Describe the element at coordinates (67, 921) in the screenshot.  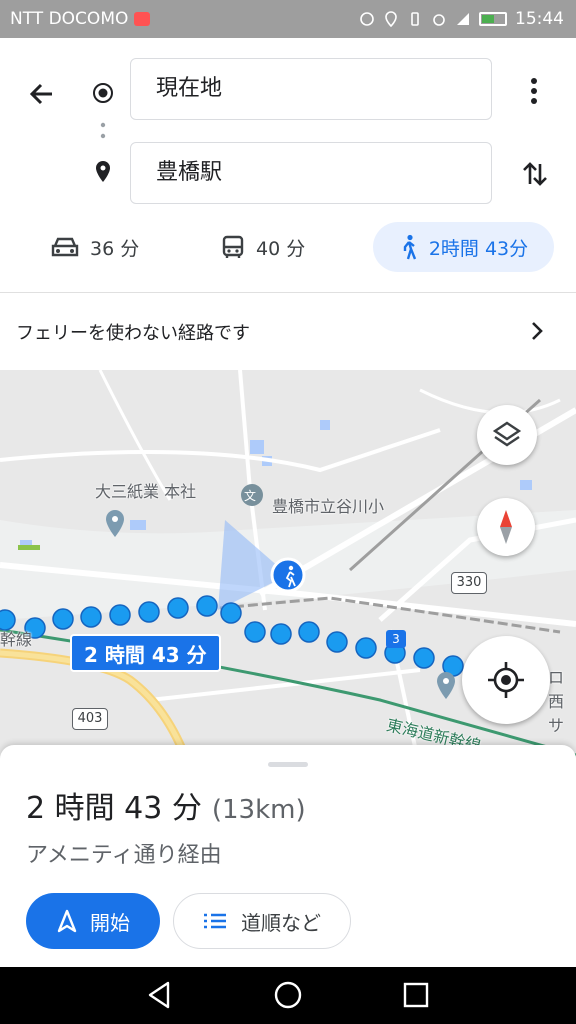
I see `navigation-arrow-icon` at that location.